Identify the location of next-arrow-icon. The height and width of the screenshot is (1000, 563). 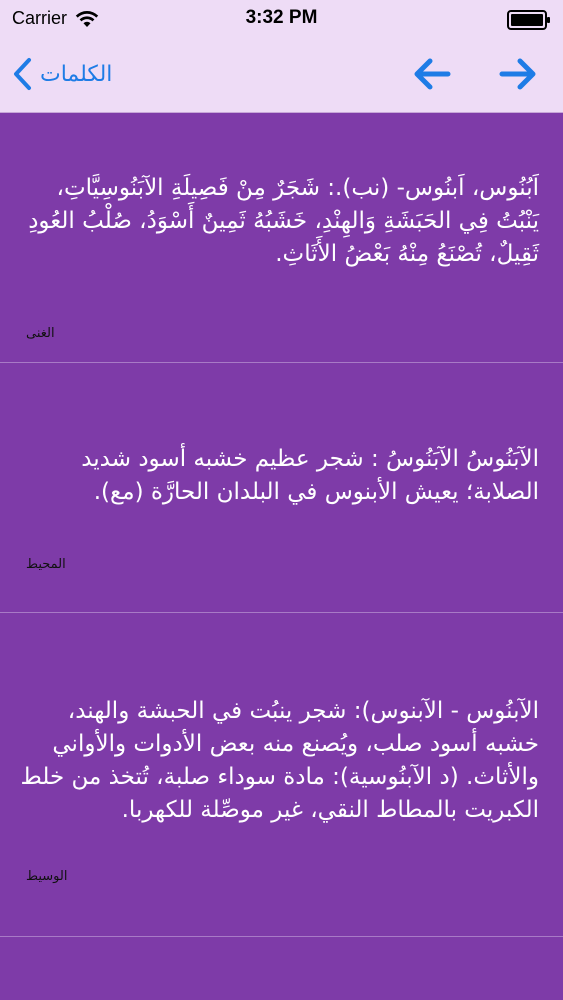
(518, 74).